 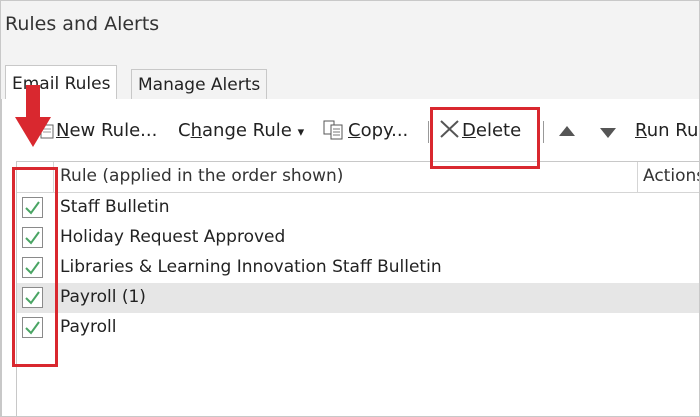 I want to click on rule-name: Staff Bulletin, so click(x=115, y=207).